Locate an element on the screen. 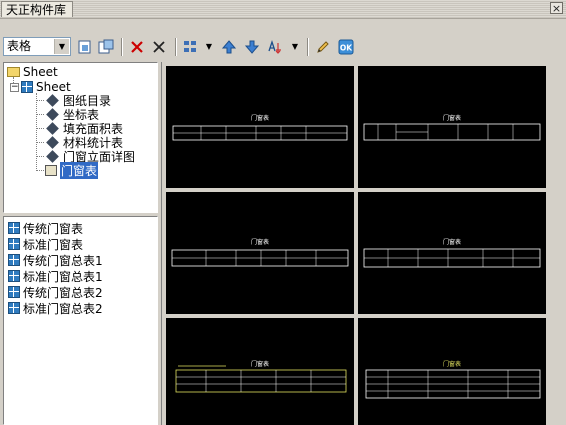  export-icon is located at coordinates (106, 46).